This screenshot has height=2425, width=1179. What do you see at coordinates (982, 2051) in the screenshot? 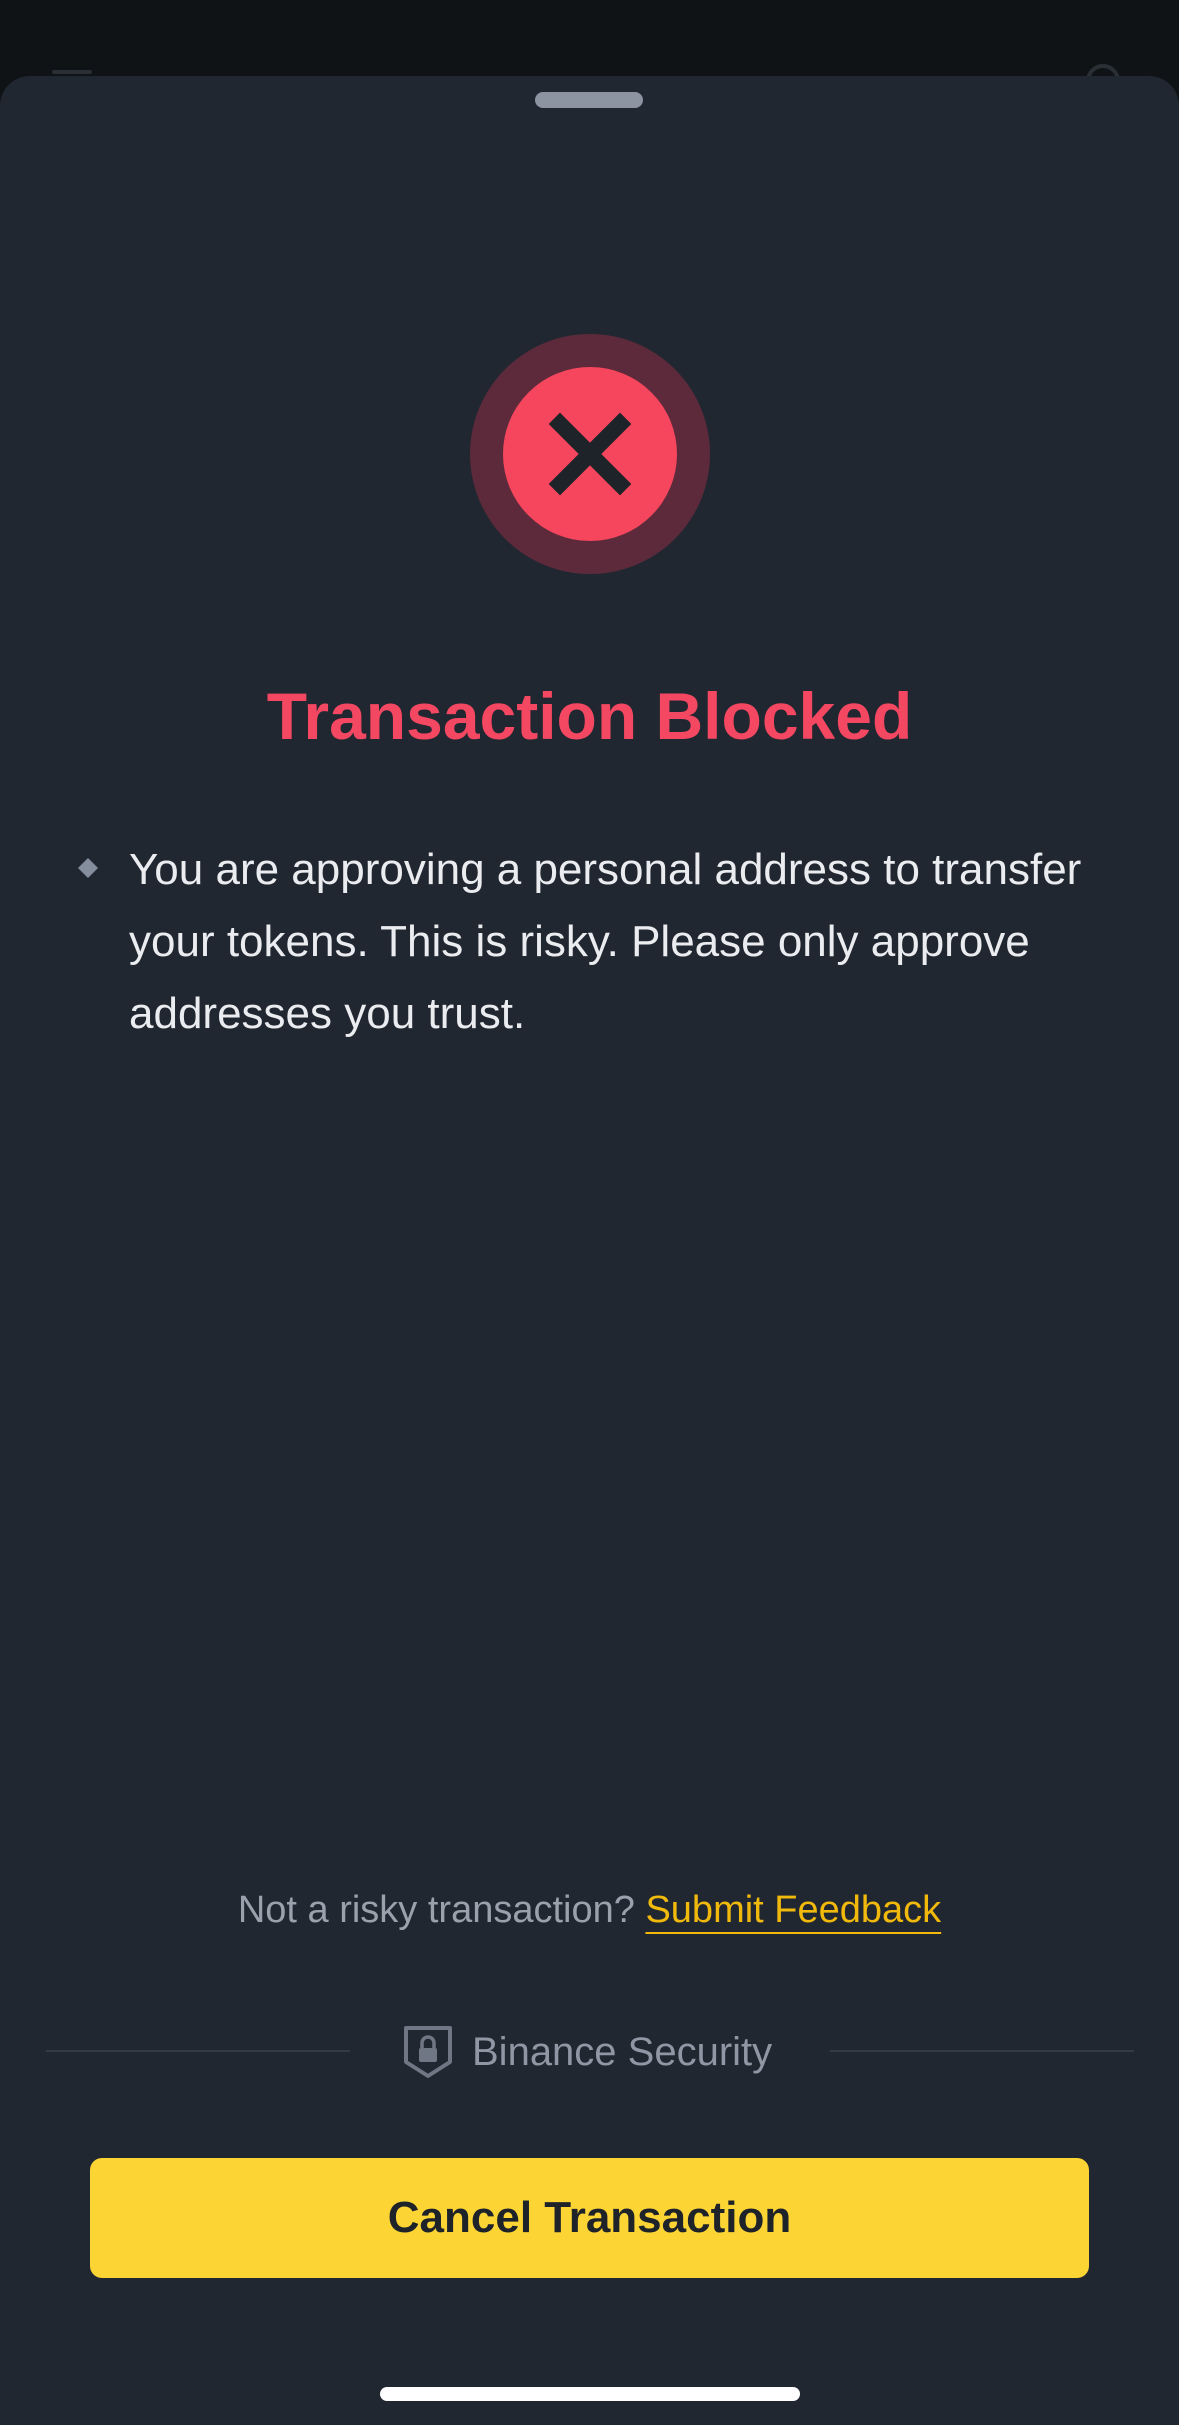
I see `divider-right` at bounding box center [982, 2051].